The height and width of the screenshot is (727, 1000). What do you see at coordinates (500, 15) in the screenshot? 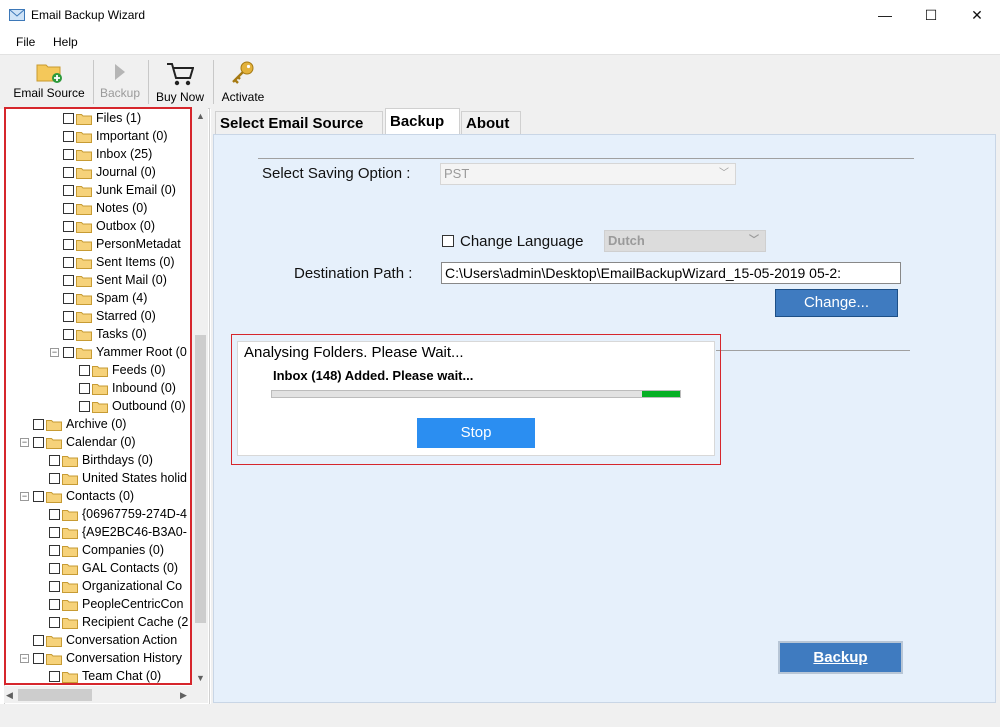
I see `title-bar` at bounding box center [500, 15].